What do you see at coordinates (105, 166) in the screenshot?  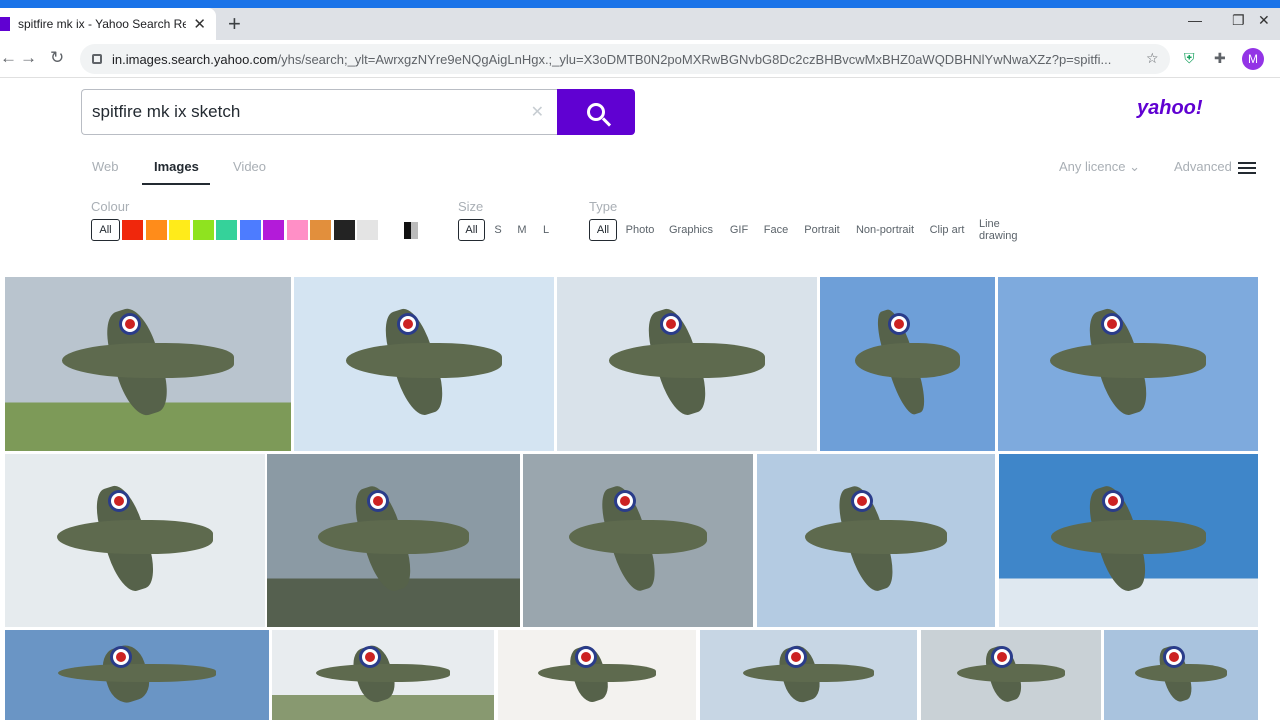 I see `tab-web: Web` at bounding box center [105, 166].